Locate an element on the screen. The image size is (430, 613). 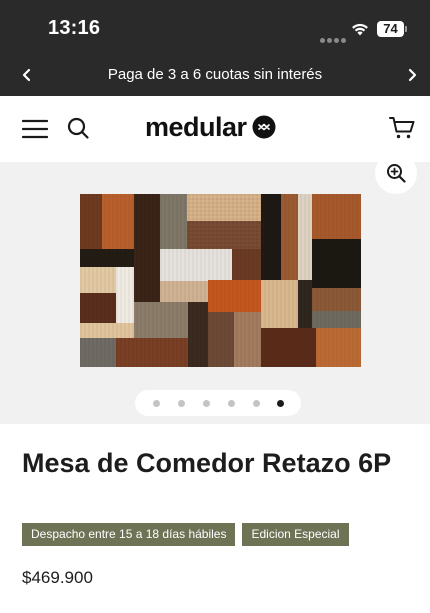
chevron-right-icon is located at coordinates (412, 75).